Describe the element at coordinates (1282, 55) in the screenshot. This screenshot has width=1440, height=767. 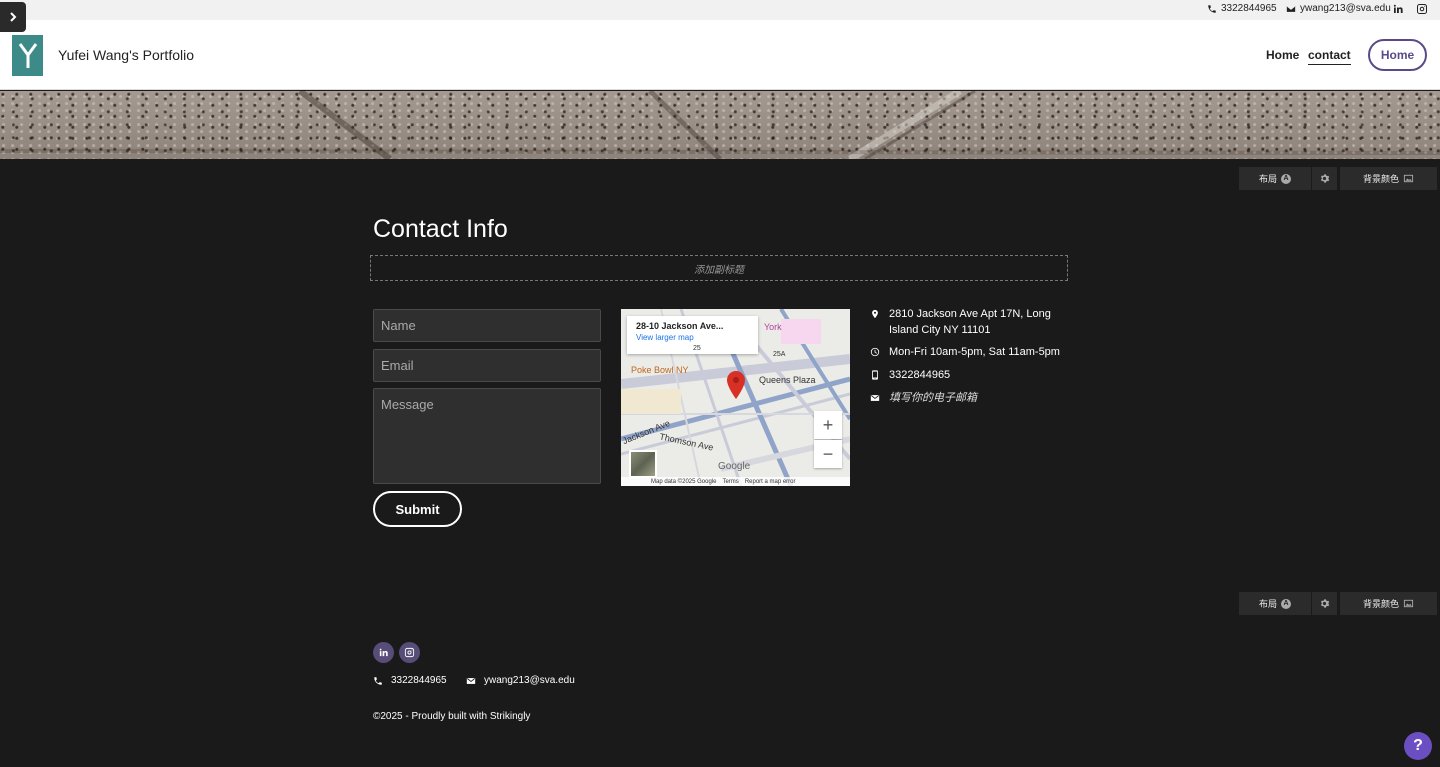
I see `nav-link-home: Home` at that location.